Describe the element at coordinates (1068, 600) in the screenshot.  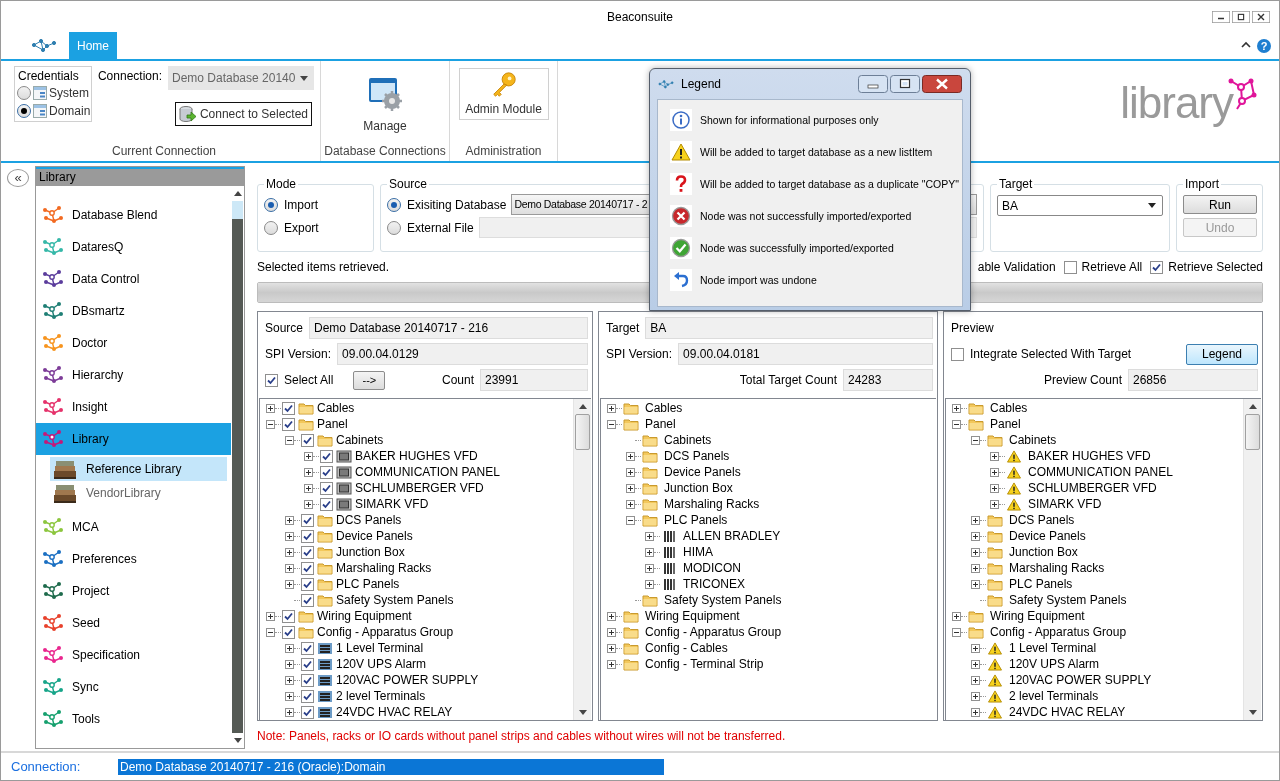
I see `tree-item: Safety System Panels` at that location.